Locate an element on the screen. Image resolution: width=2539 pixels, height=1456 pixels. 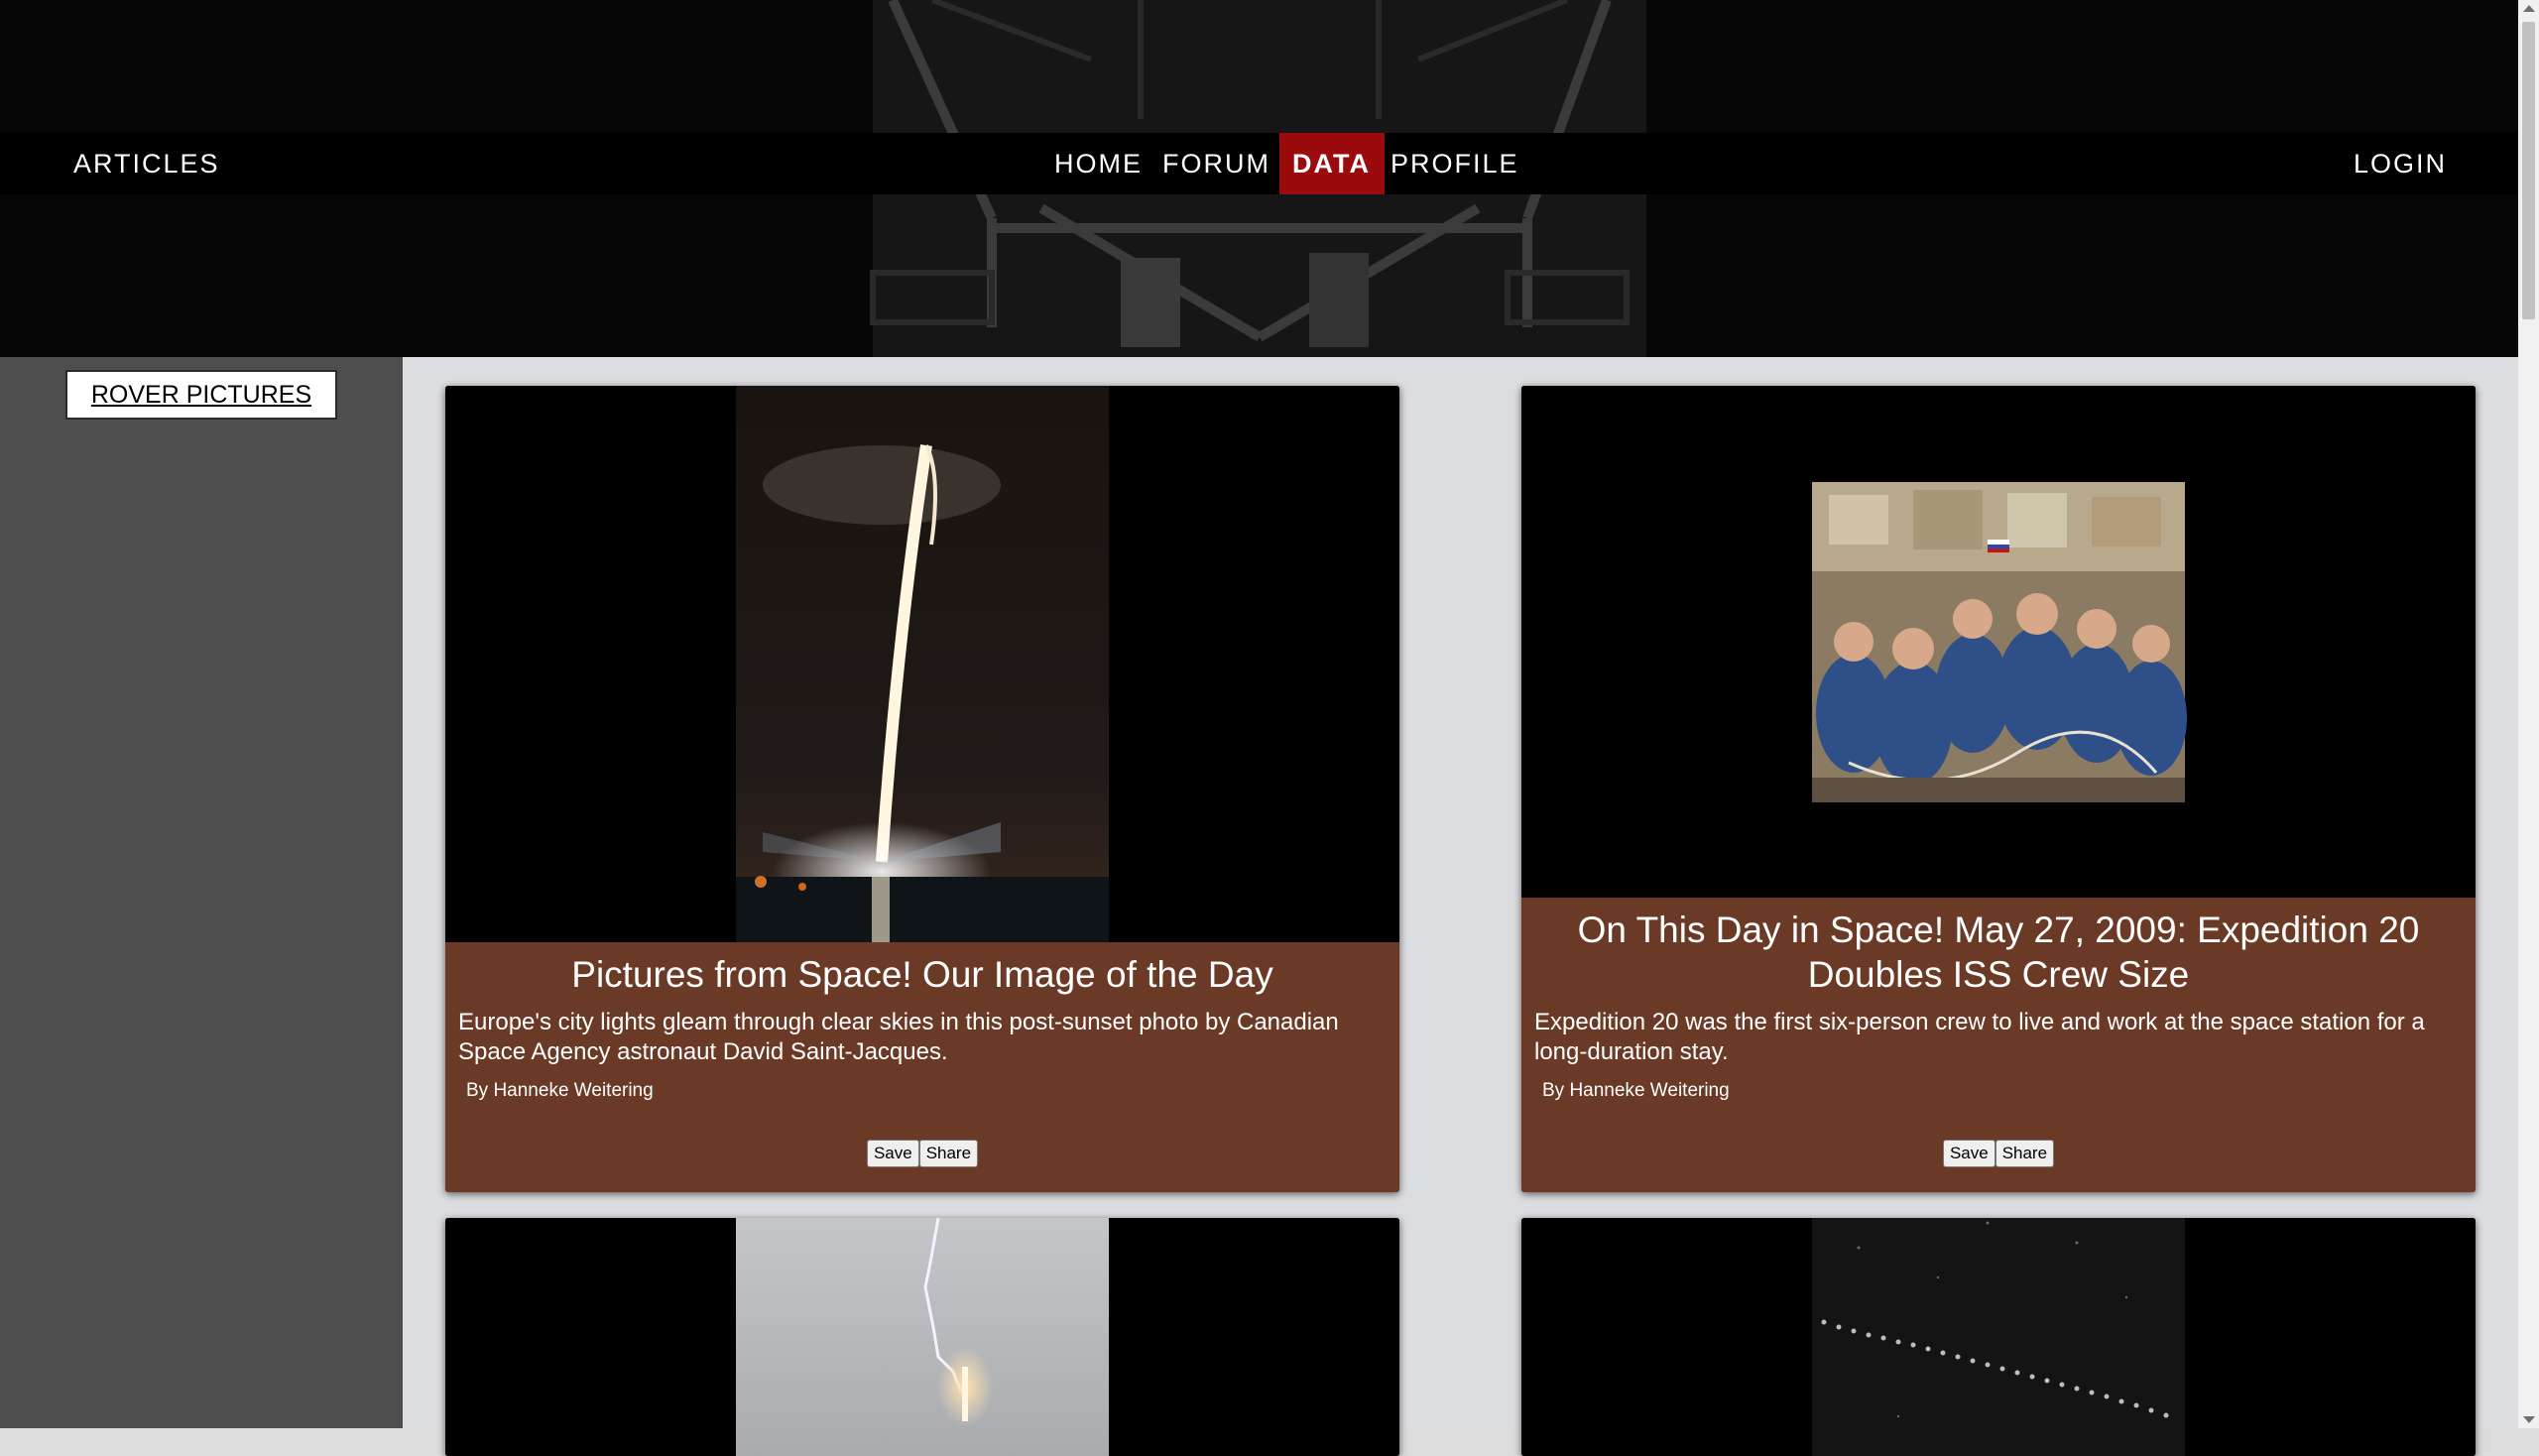
scrollbar-thumb is located at coordinates (2528, 170).